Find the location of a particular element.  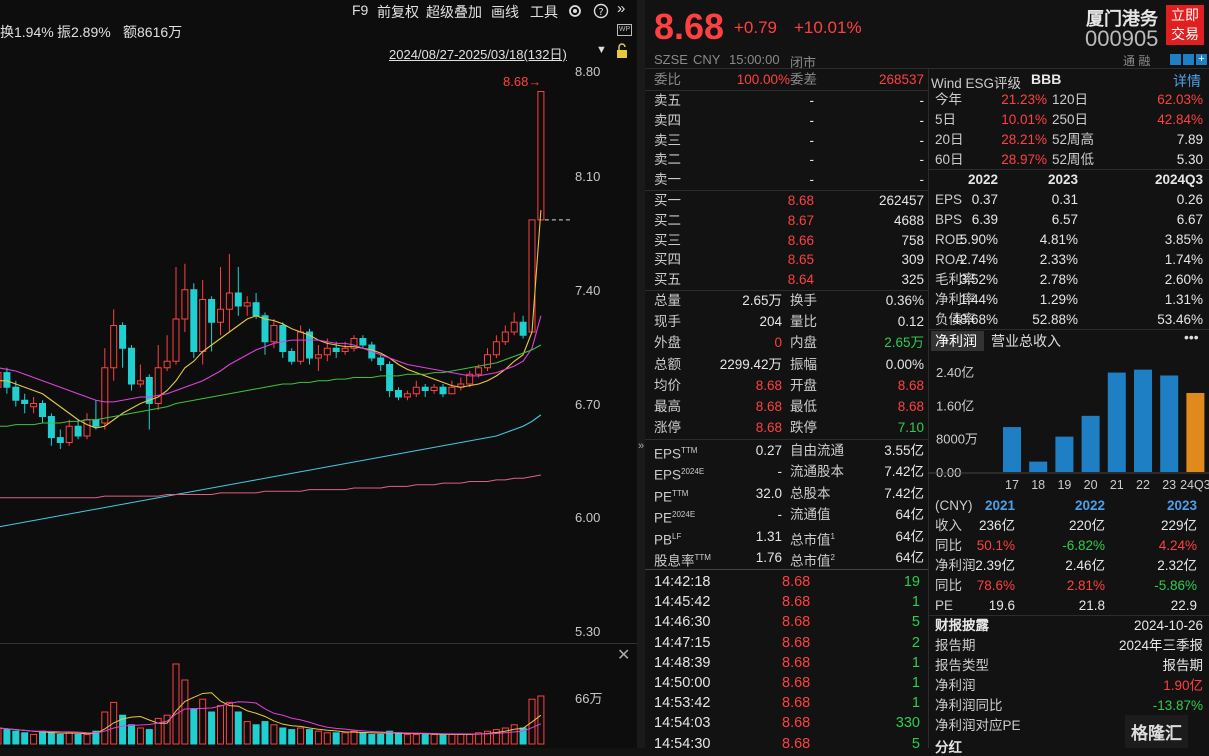

amplitude: 振2.89% is located at coordinates (84, 32).